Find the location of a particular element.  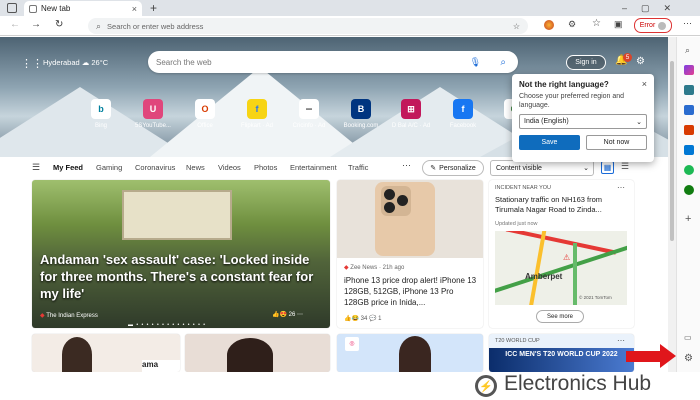

feed-tab-gaming: Gaming is located at coordinates (109, 167).